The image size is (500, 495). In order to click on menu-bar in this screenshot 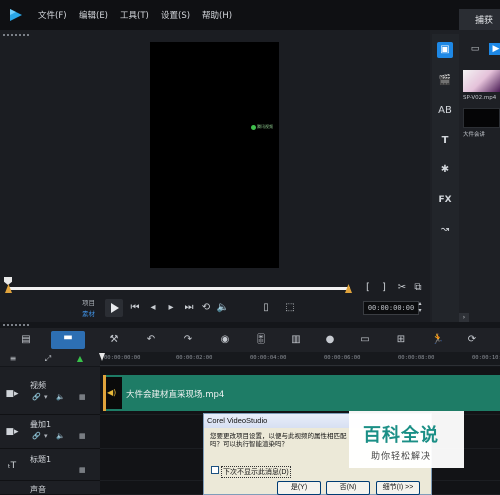, I will do `click(250, 15)`.